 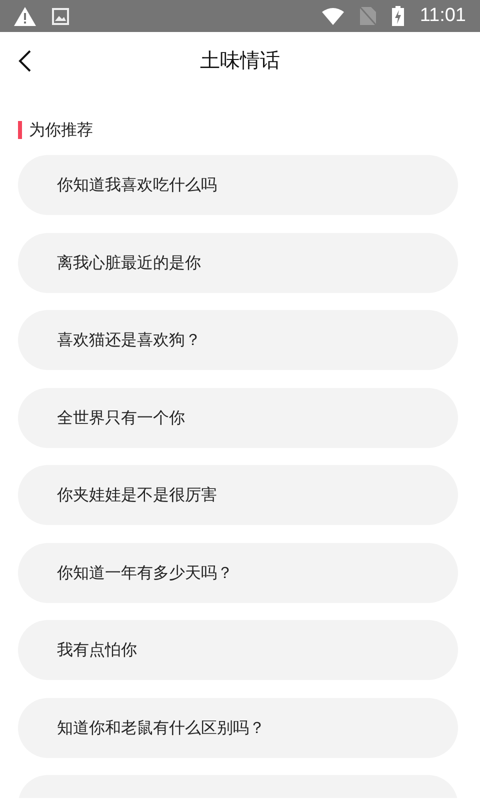 What do you see at coordinates (238, 185) in the screenshot?
I see `phrase-item: 你知道我喜欢吃什么吗` at bounding box center [238, 185].